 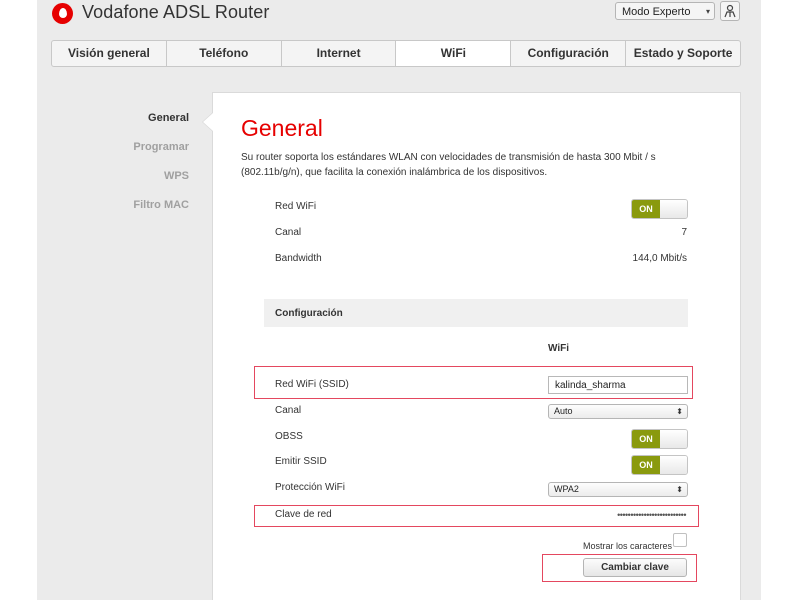 I want to click on channel-select: Auto ⬍, so click(x=618, y=411).